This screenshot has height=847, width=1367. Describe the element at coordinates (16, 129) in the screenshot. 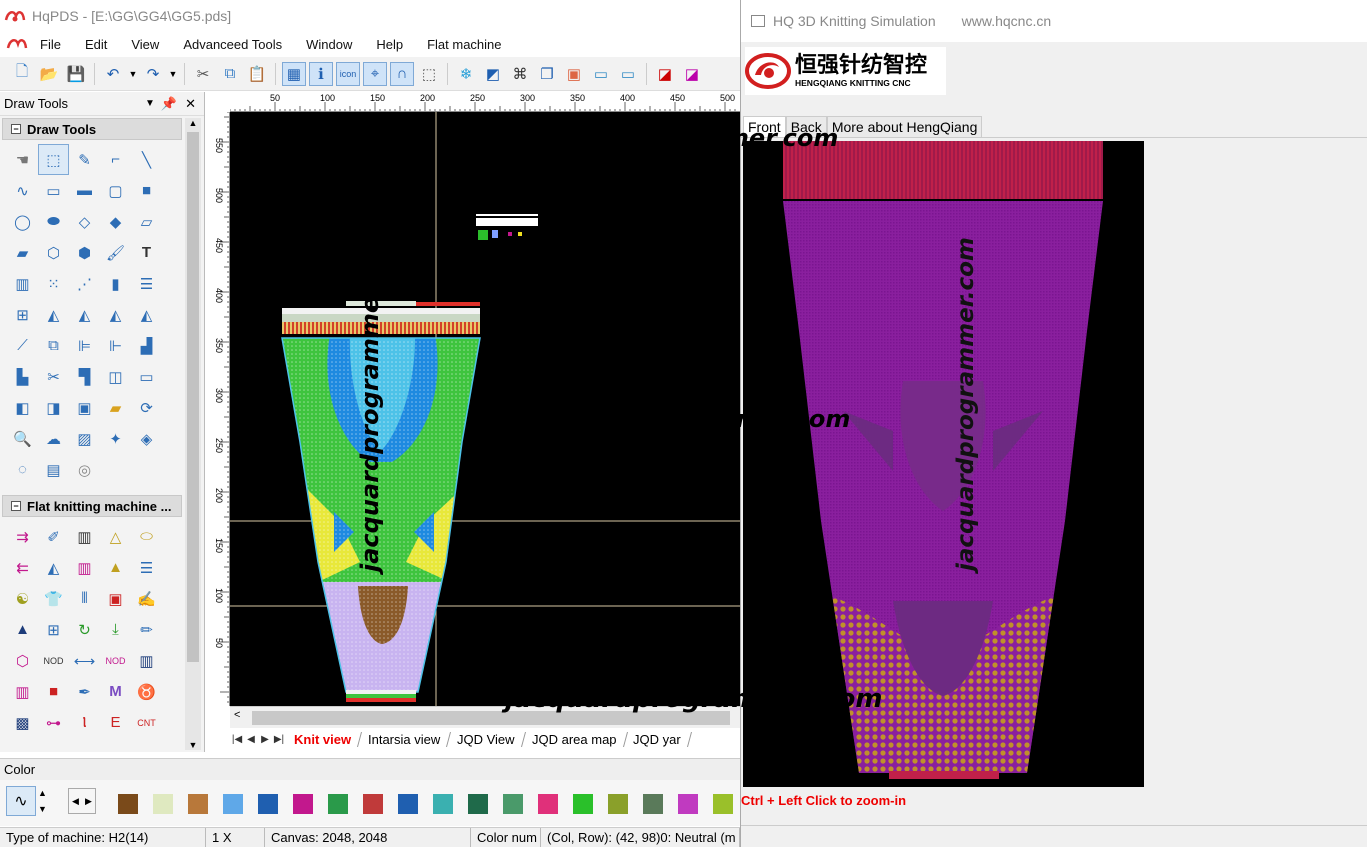

I see `collapse-icon: −` at that location.